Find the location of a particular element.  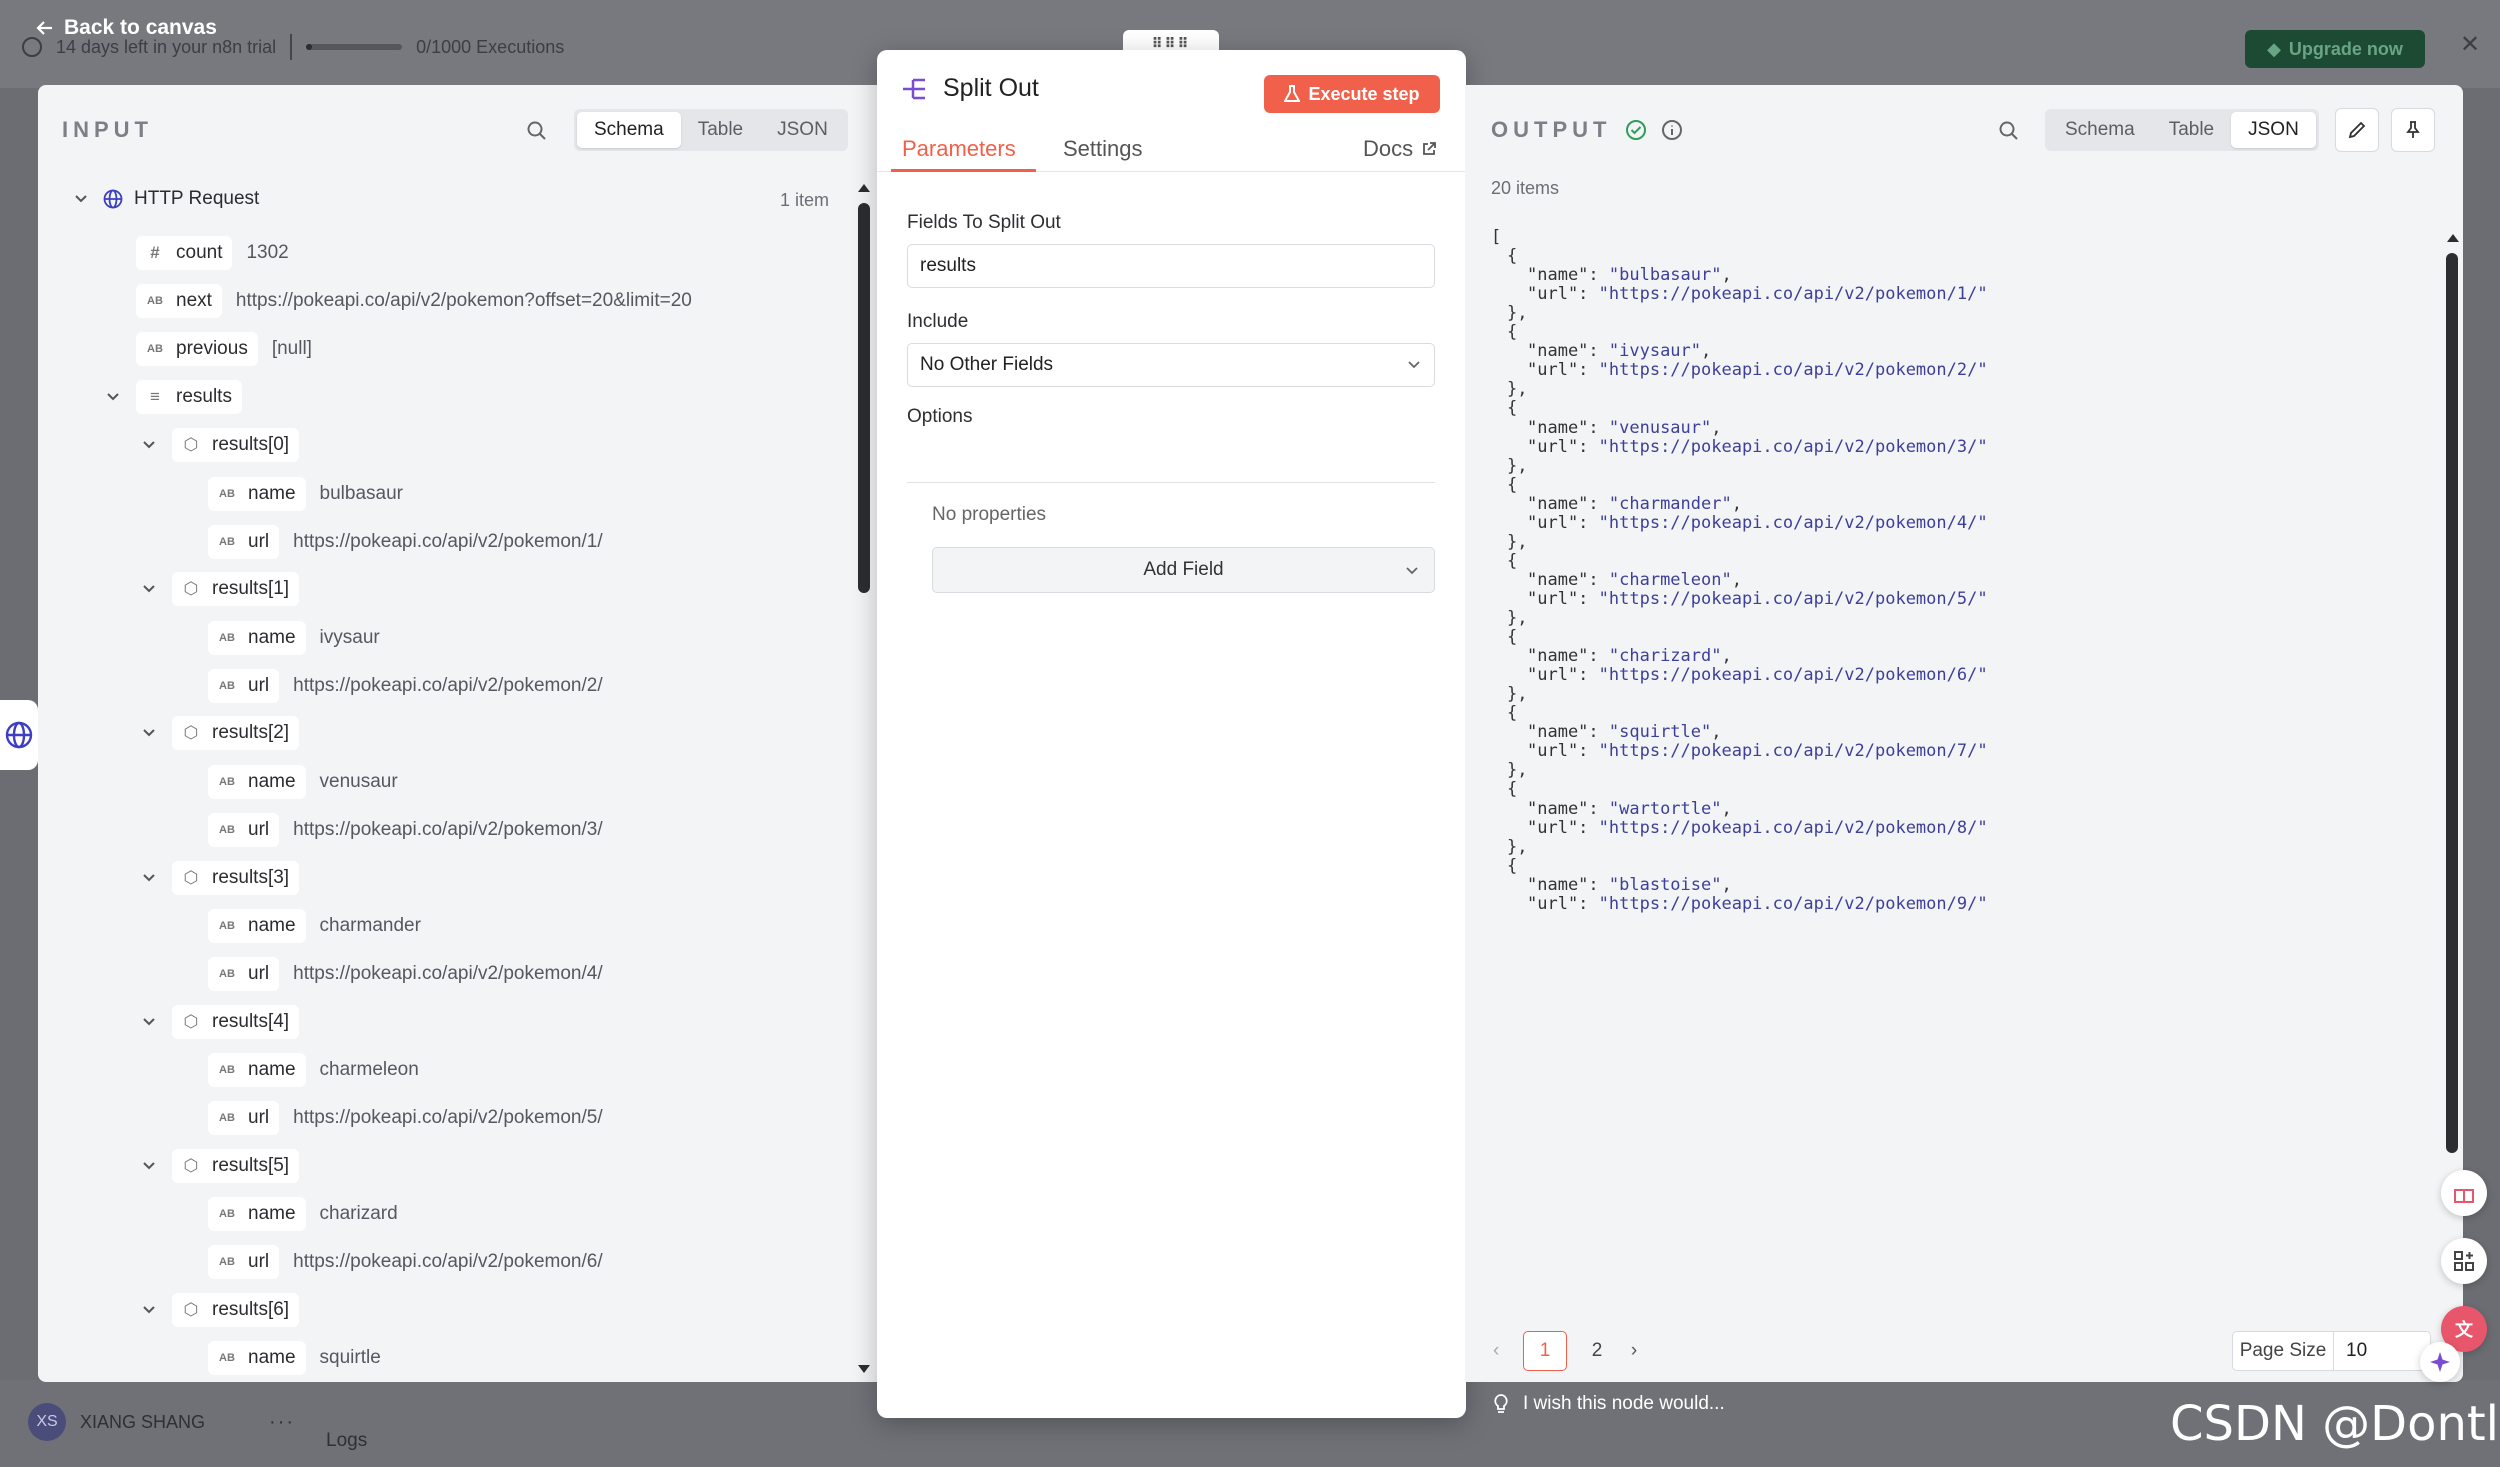

object-pill: ⬡ results[5] is located at coordinates (236, 1166).